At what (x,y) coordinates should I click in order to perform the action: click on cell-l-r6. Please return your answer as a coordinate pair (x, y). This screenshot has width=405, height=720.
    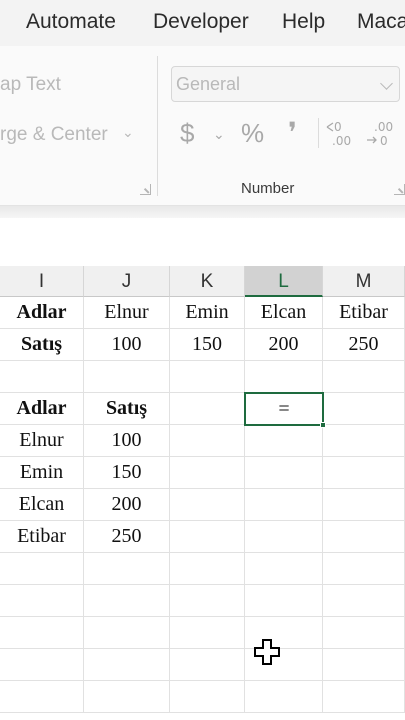
    Looking at the image, I should click on (284, 473).